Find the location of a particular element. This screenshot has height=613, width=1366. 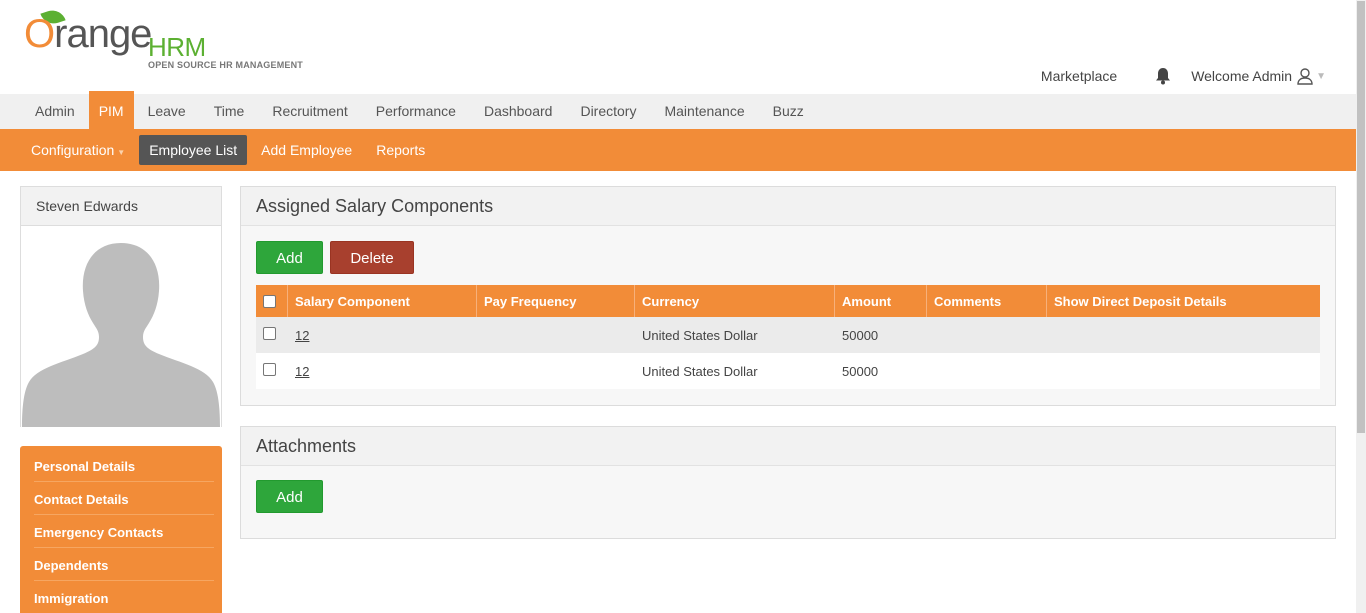

add-salary-button: Add is located at coordinates (289, 257).